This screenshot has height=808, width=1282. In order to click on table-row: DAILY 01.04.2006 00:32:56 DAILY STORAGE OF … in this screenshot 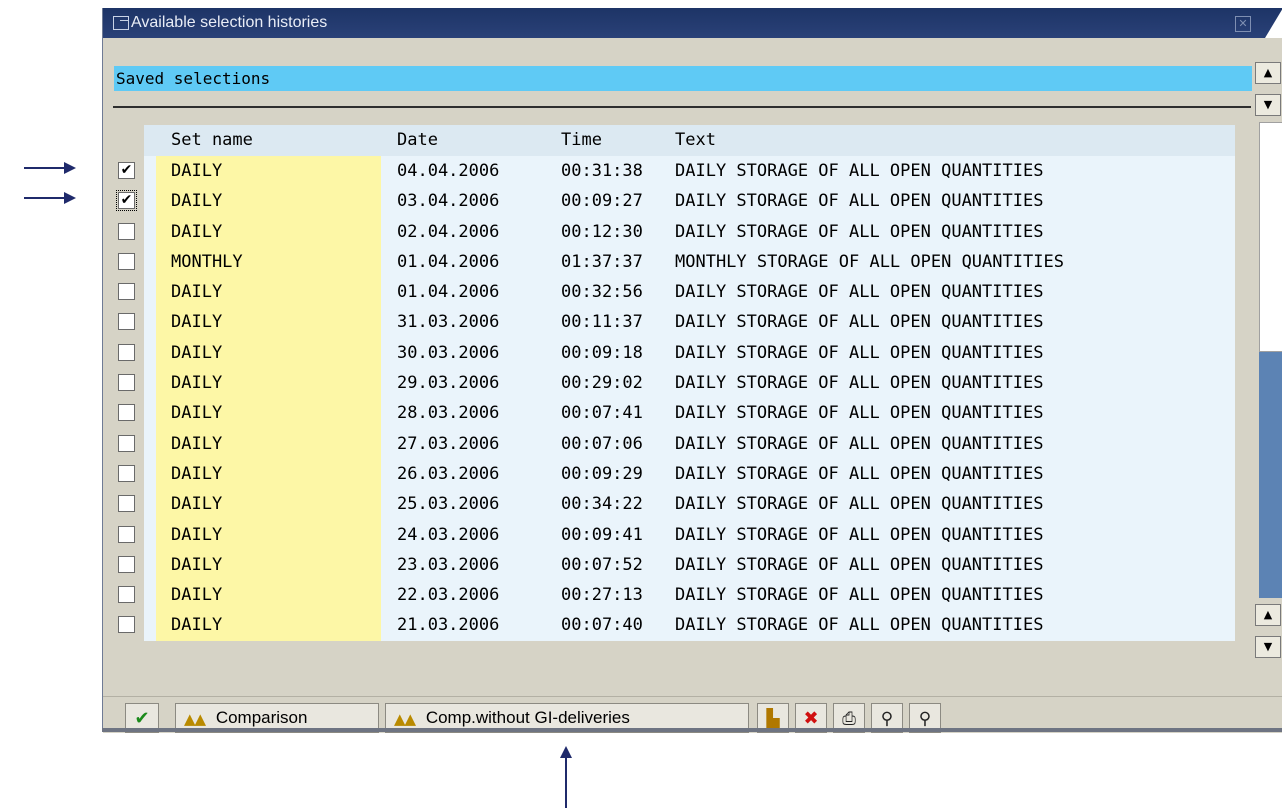, I will do `click(674, 292)`.